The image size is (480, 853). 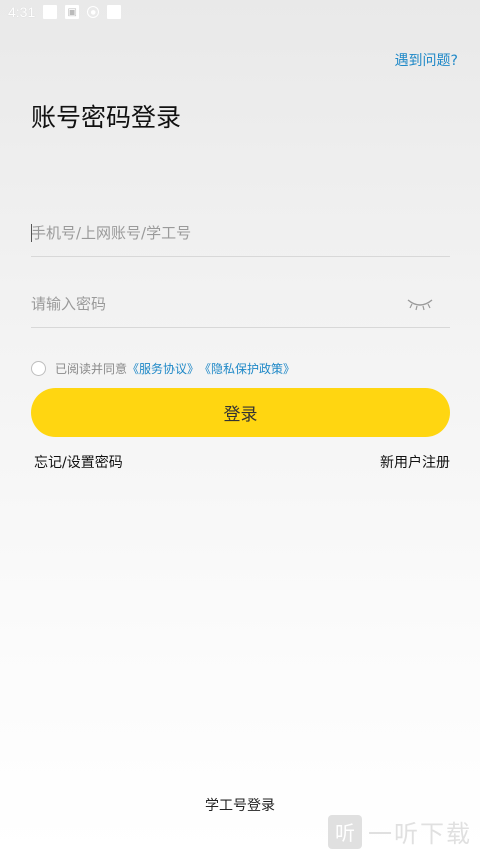 What do you see at coordinates (420, 834) in the screenshot?
I see `watermark-text: 一听下载` at bounding box center [420, 834].